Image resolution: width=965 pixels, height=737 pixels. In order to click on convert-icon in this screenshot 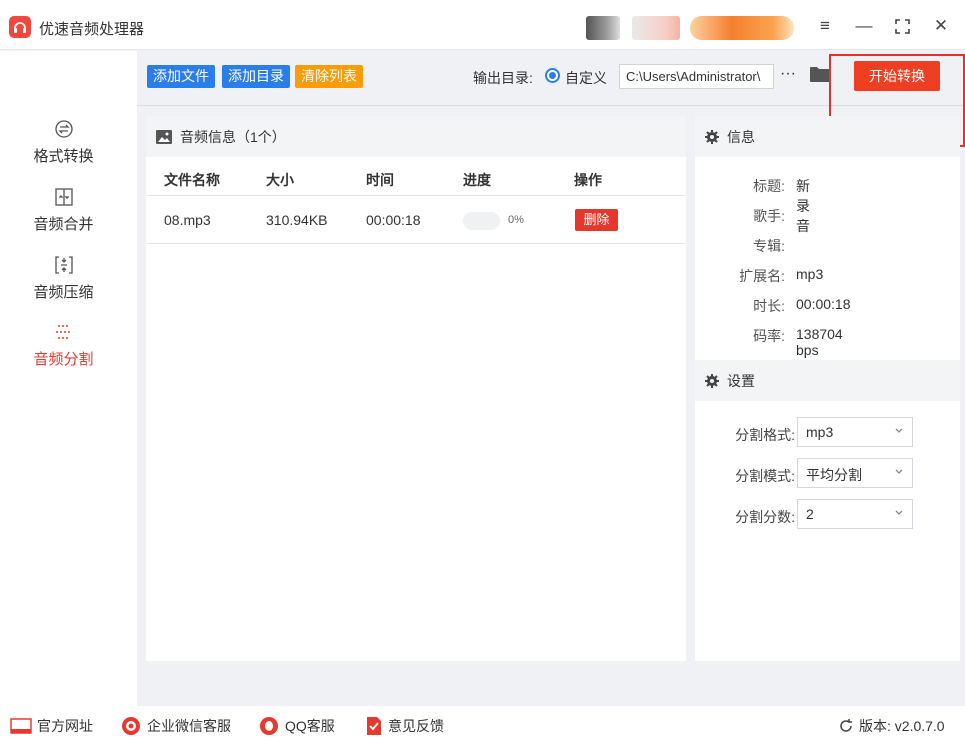, I will do `click(63, 129)`.